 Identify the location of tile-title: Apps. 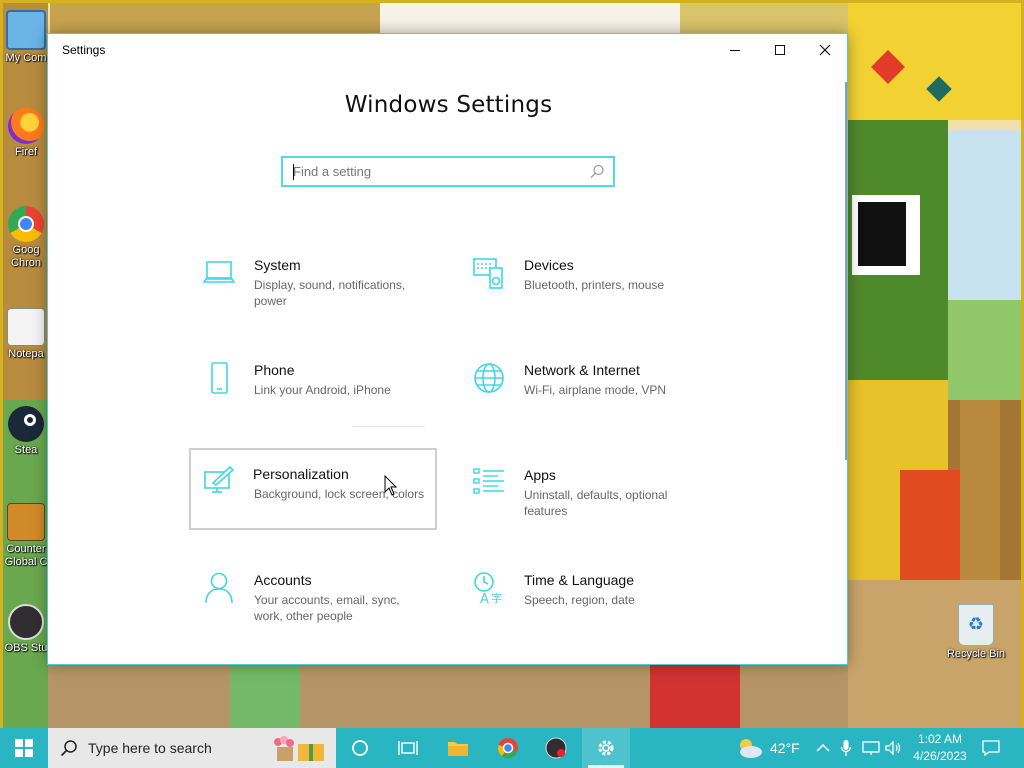
(540, 475).